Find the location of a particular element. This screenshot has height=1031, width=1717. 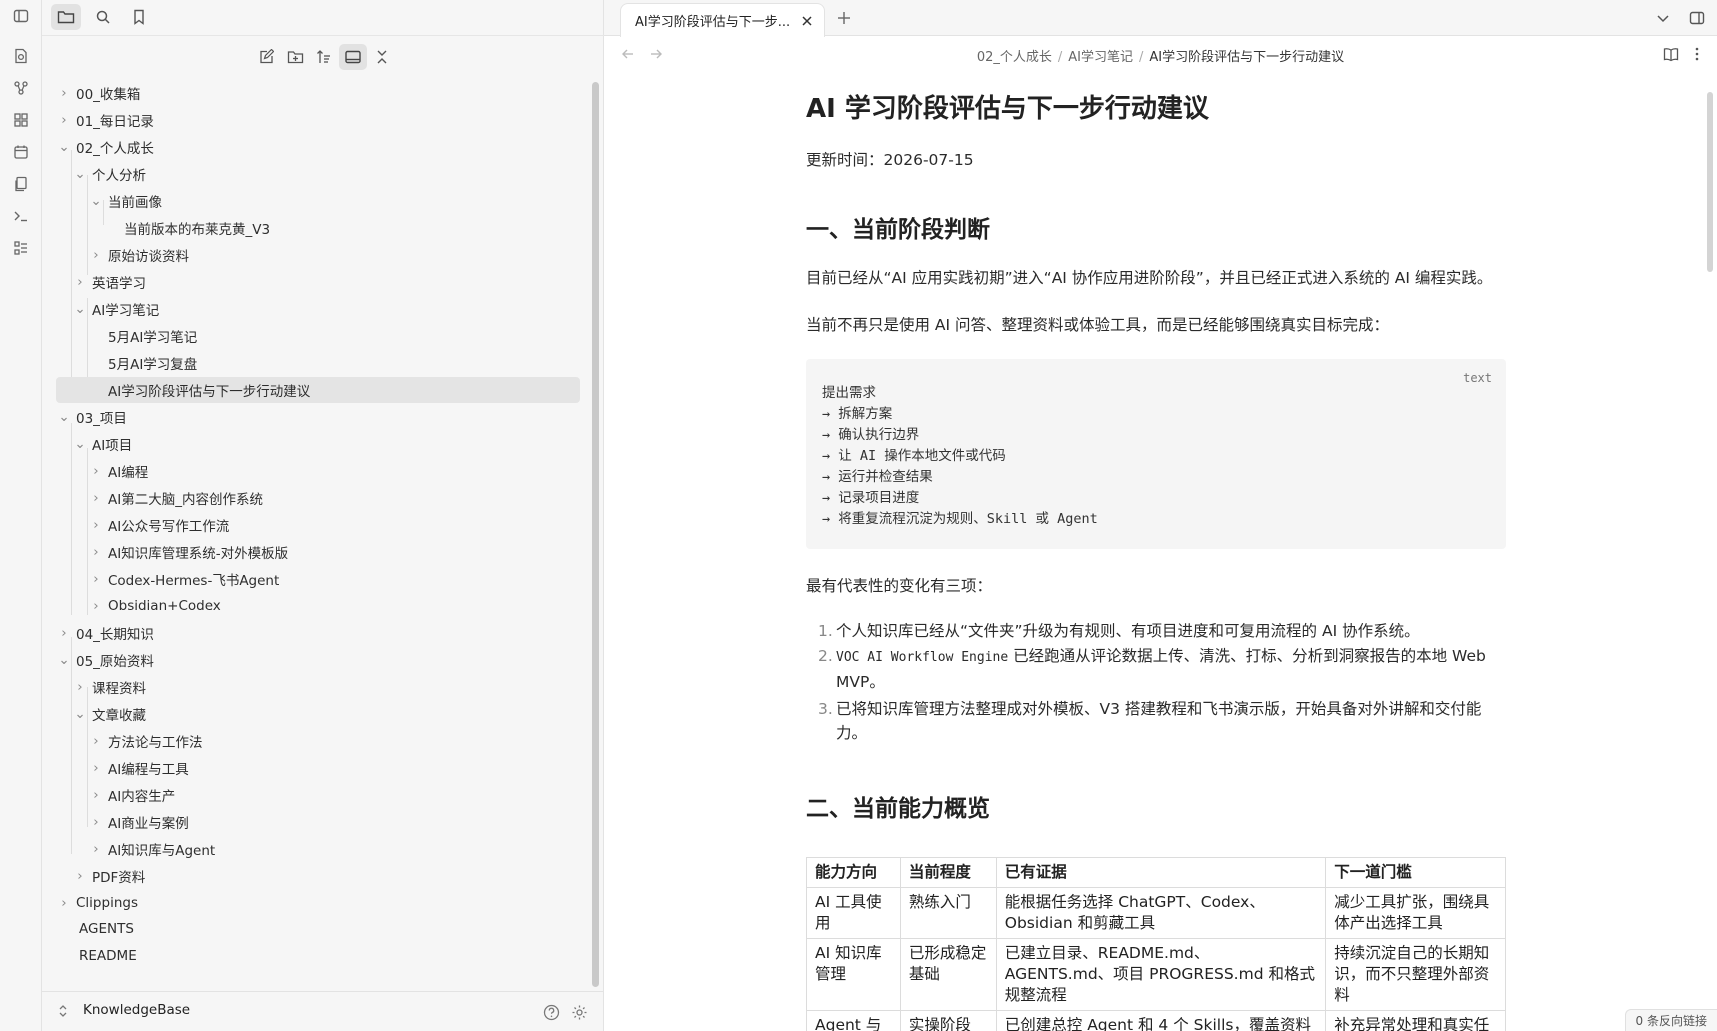

tree-folder-04: › 04_长期知识 is located at coordinates (105, 633).